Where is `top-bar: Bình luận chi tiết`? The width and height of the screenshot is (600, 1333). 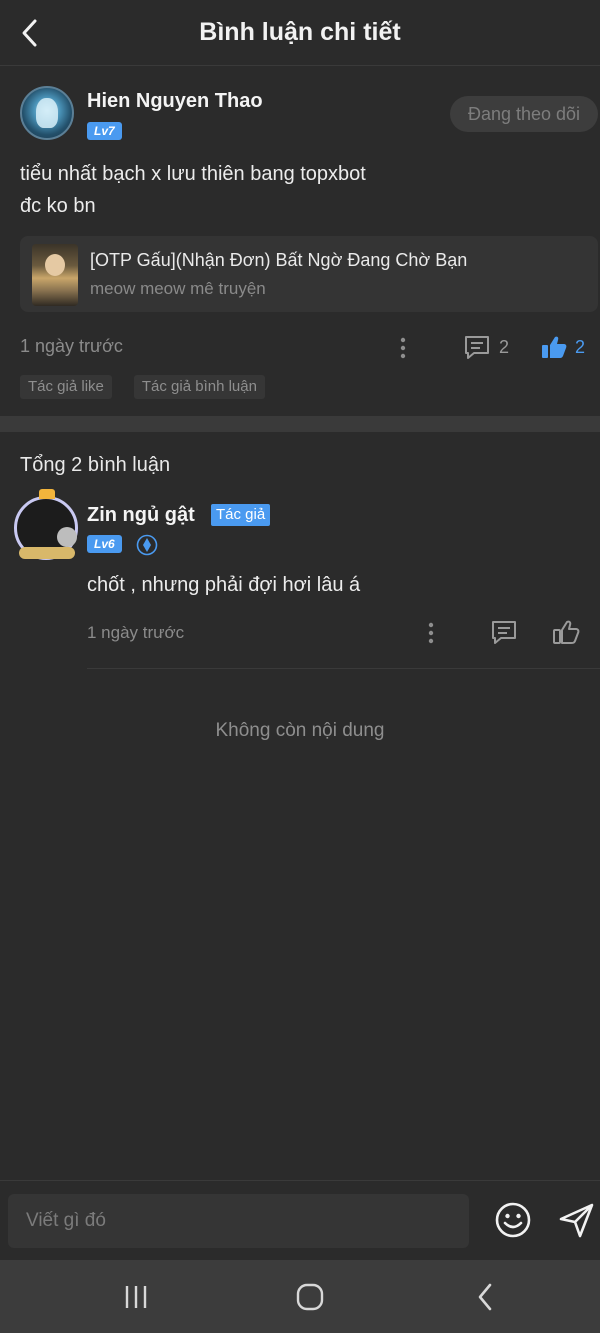
top-bar: Bình luận chi tiết is located at coordinates (300, 33).